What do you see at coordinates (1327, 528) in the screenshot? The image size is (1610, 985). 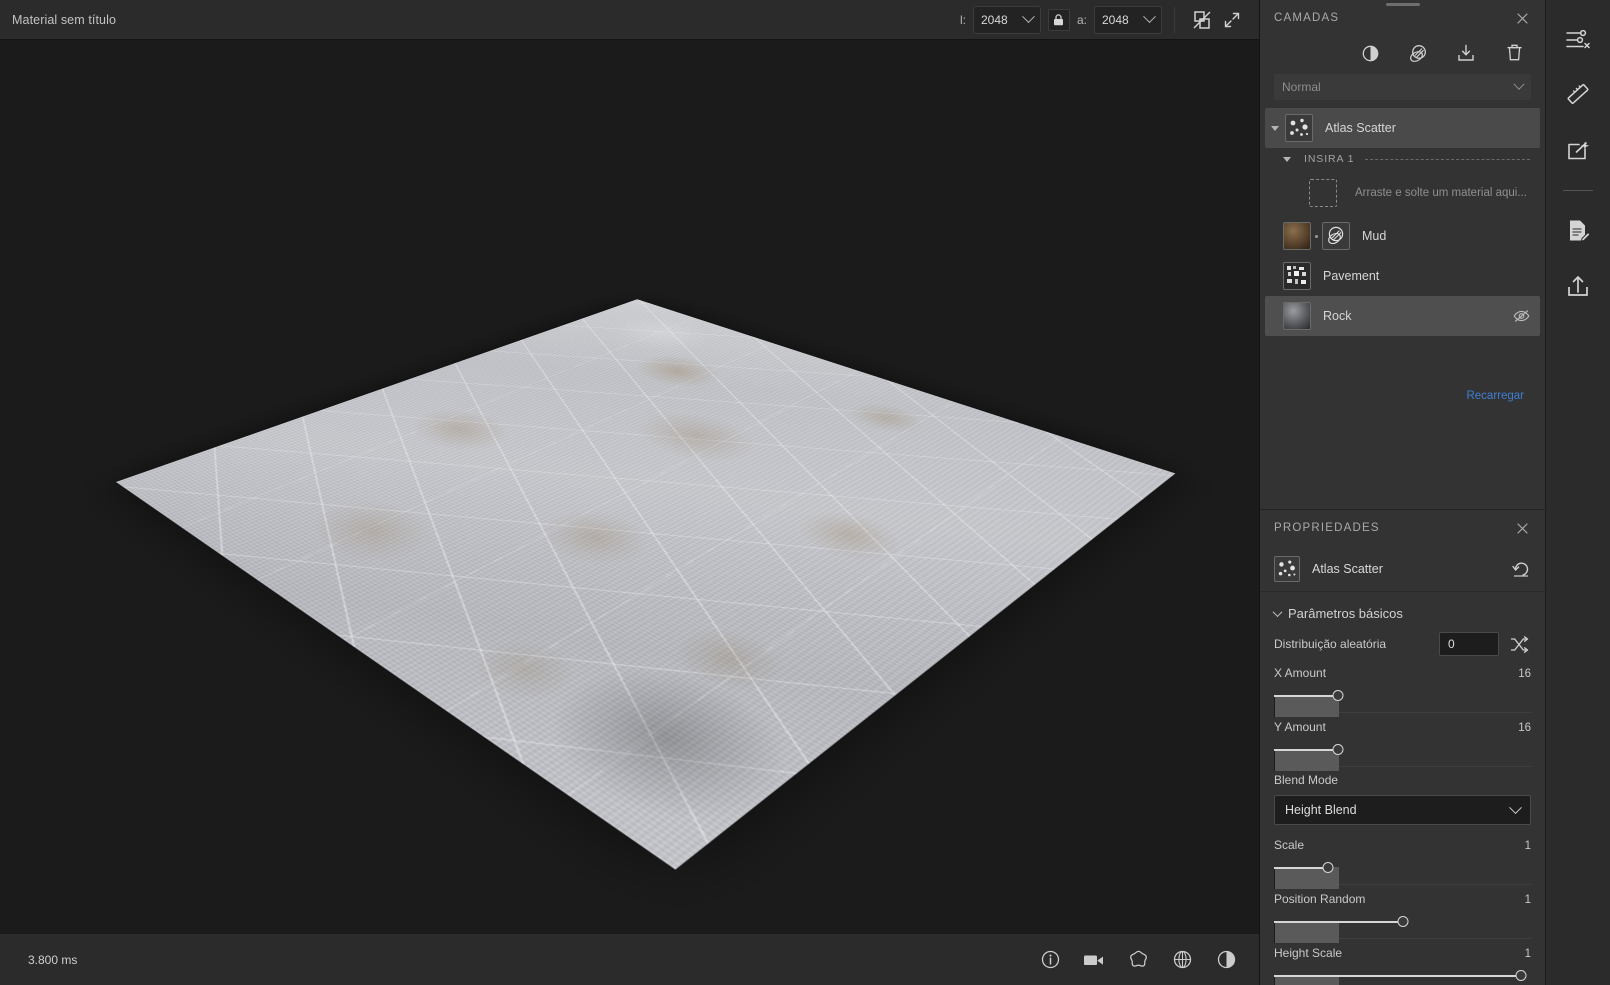 I see `properties-panel-title: PROPRIEDADES` at bounding box center [1327, 528].